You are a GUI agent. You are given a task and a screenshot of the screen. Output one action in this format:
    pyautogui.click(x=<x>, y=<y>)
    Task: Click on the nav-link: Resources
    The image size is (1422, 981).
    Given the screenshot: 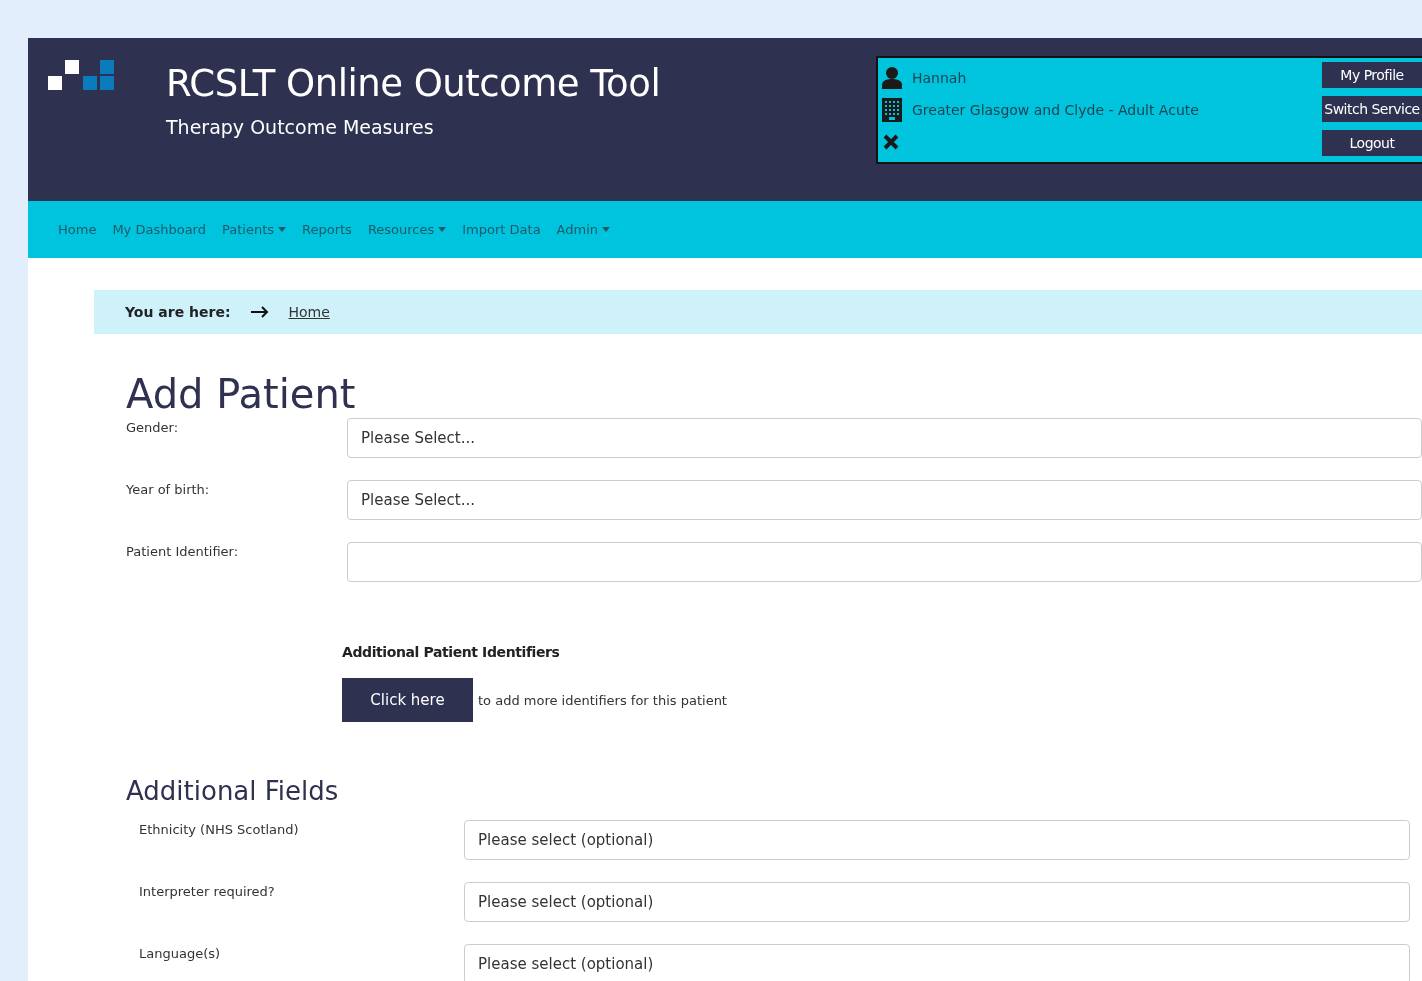 What is the action you would take?
    pyautogui.click(x=407, y=229)
    